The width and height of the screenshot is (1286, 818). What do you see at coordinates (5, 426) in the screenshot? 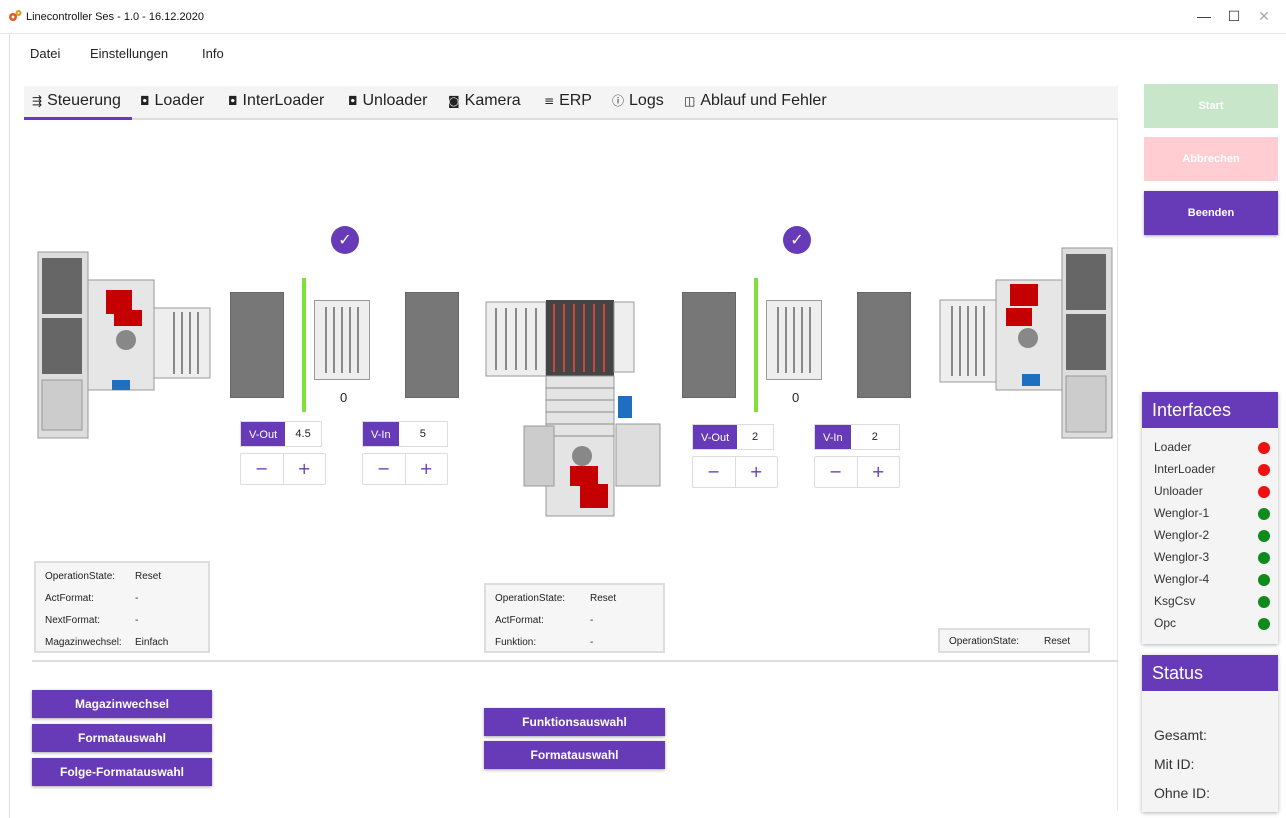
I see `left-frame` at bounding box center [5, 426].